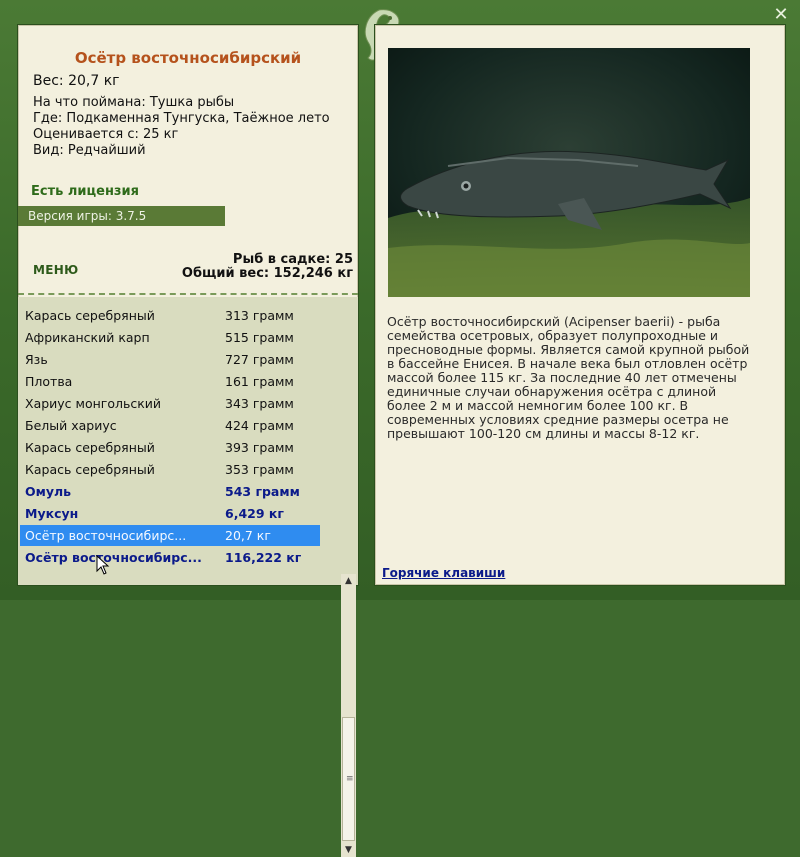 Image resolution: width=800 pixels, height=857 pixels. What do you see at coordinates (170, 315) in the screenshot?
I see `list-item: Карась серебряный 313 грамм` at bounding box center [170, 315].